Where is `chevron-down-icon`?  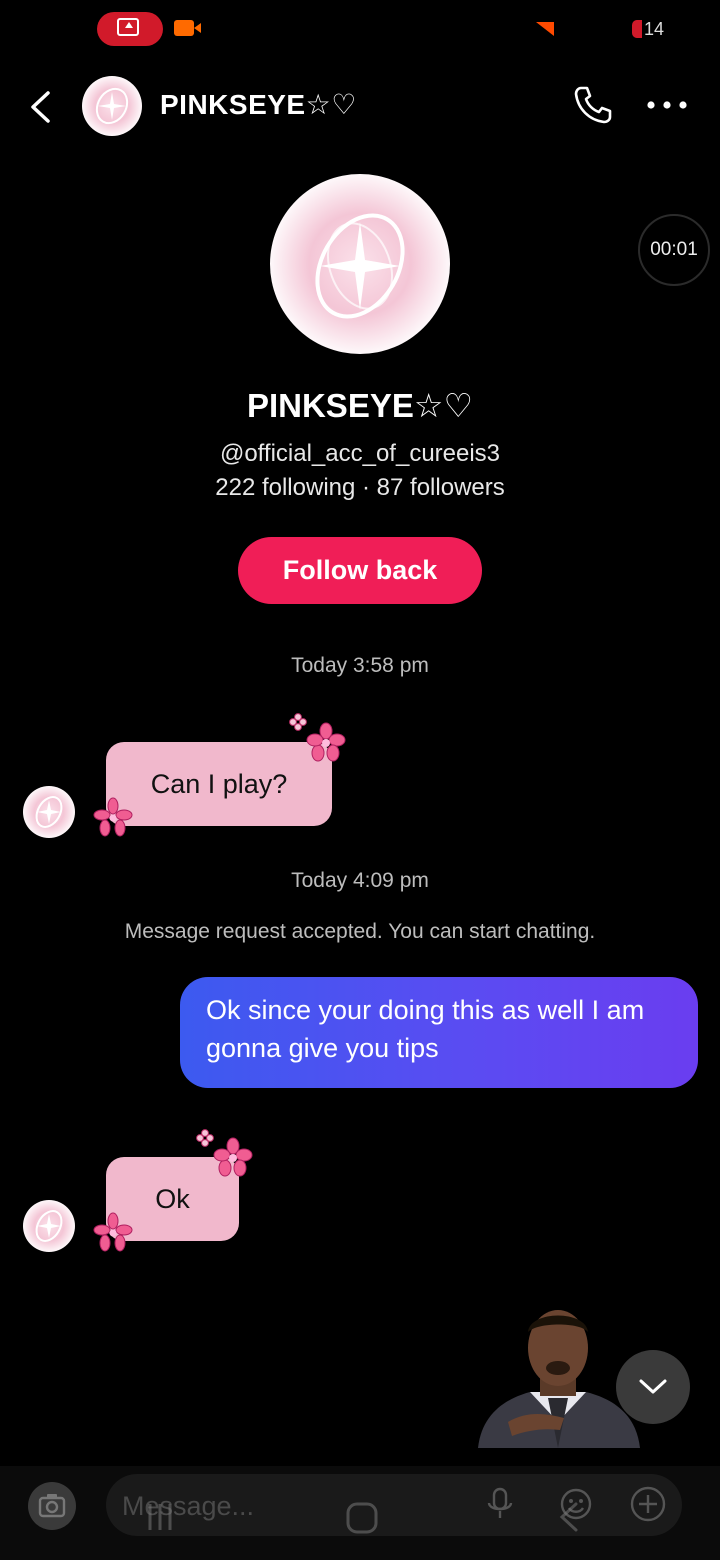 chevron-down-icon is located at coordinates (653, 1386).